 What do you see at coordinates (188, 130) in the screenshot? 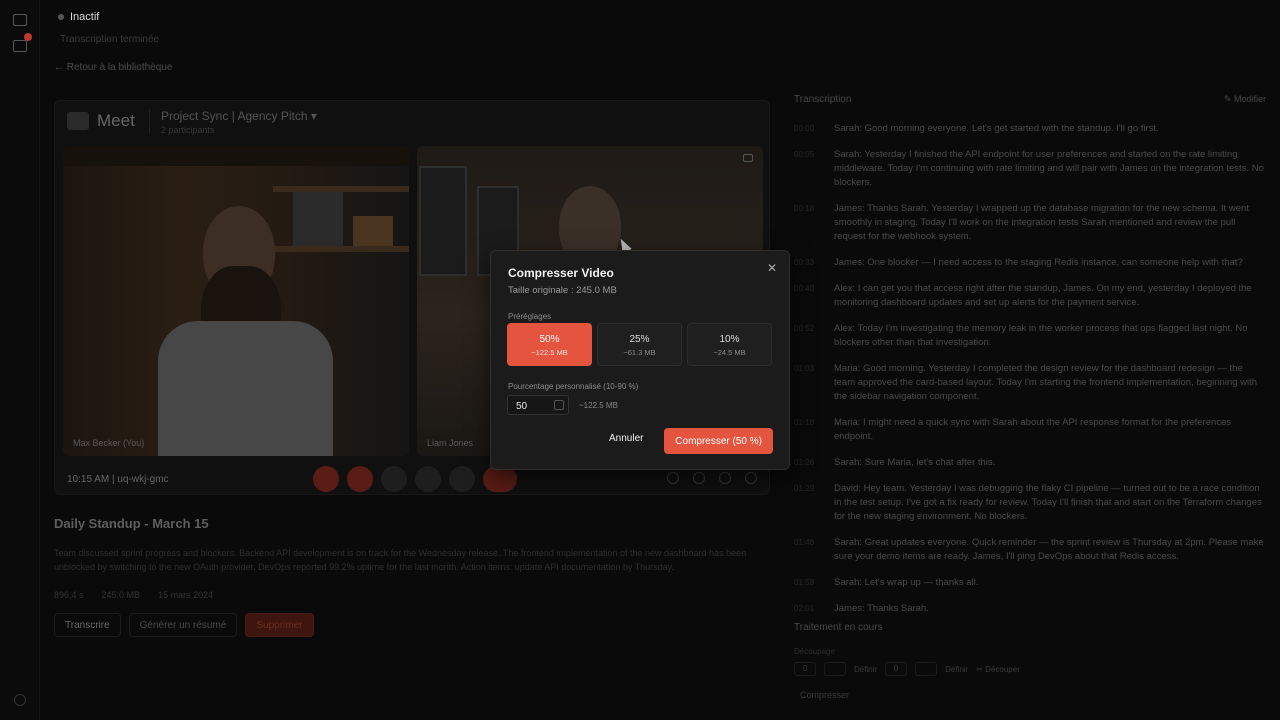
I see `participant-count: 2 participants` at bounding box center [188, 130].